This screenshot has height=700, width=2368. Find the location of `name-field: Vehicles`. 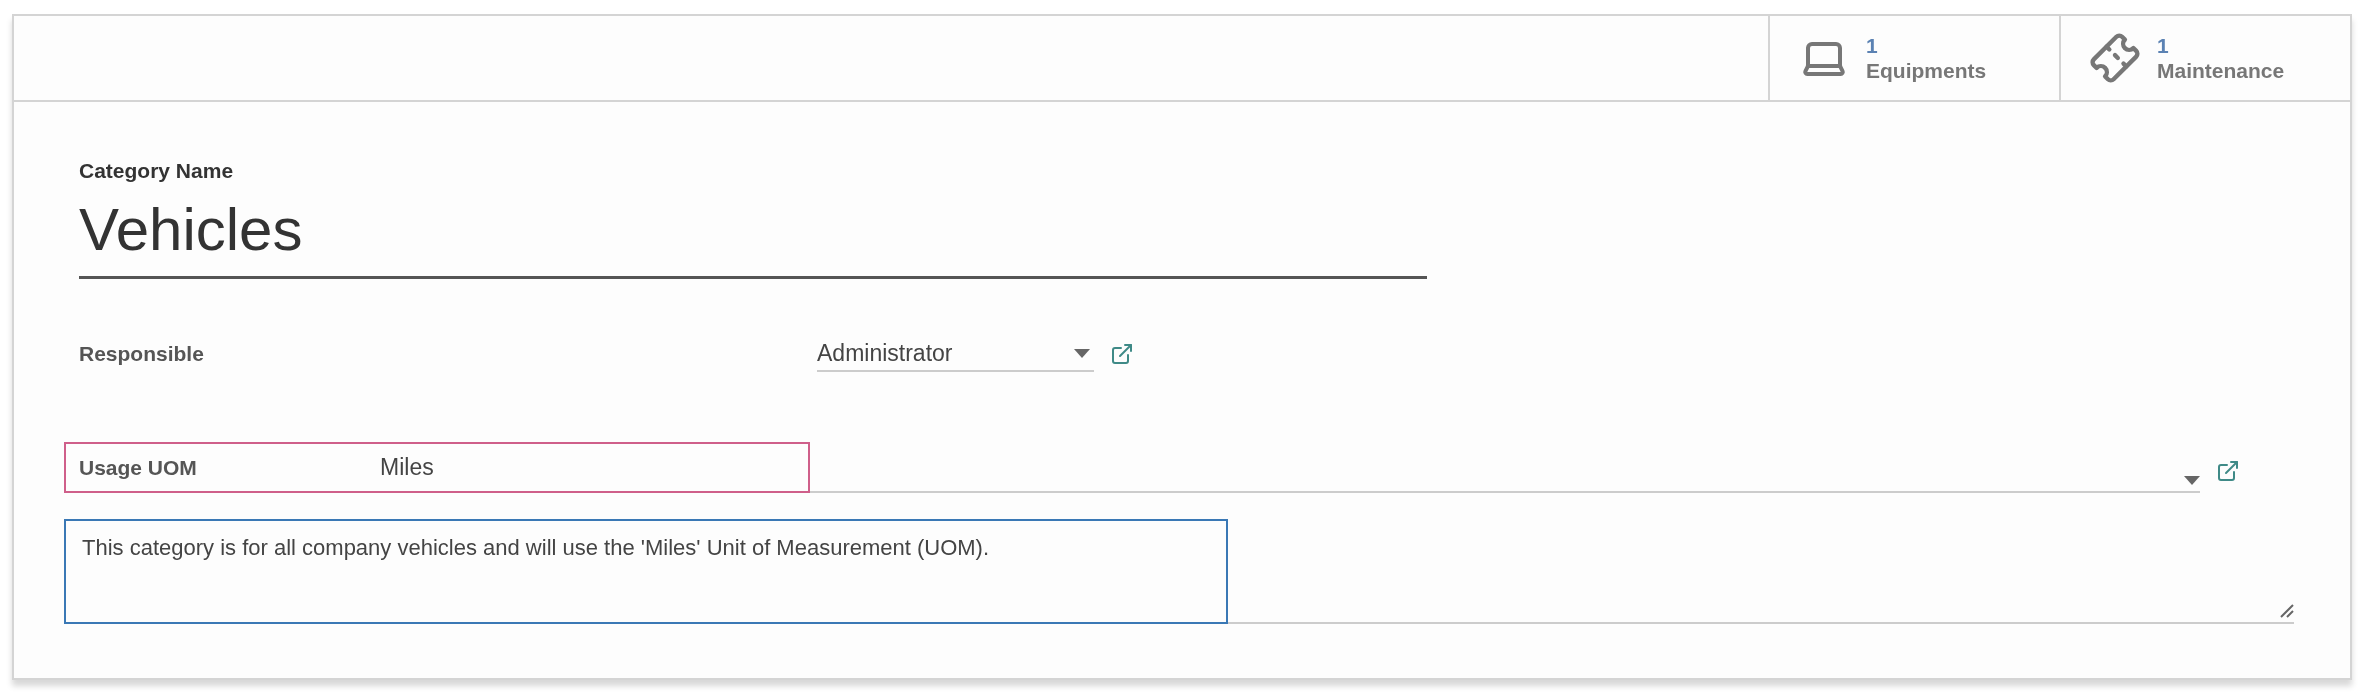

name-field: Vehicles is located at coordinates (753, 232).